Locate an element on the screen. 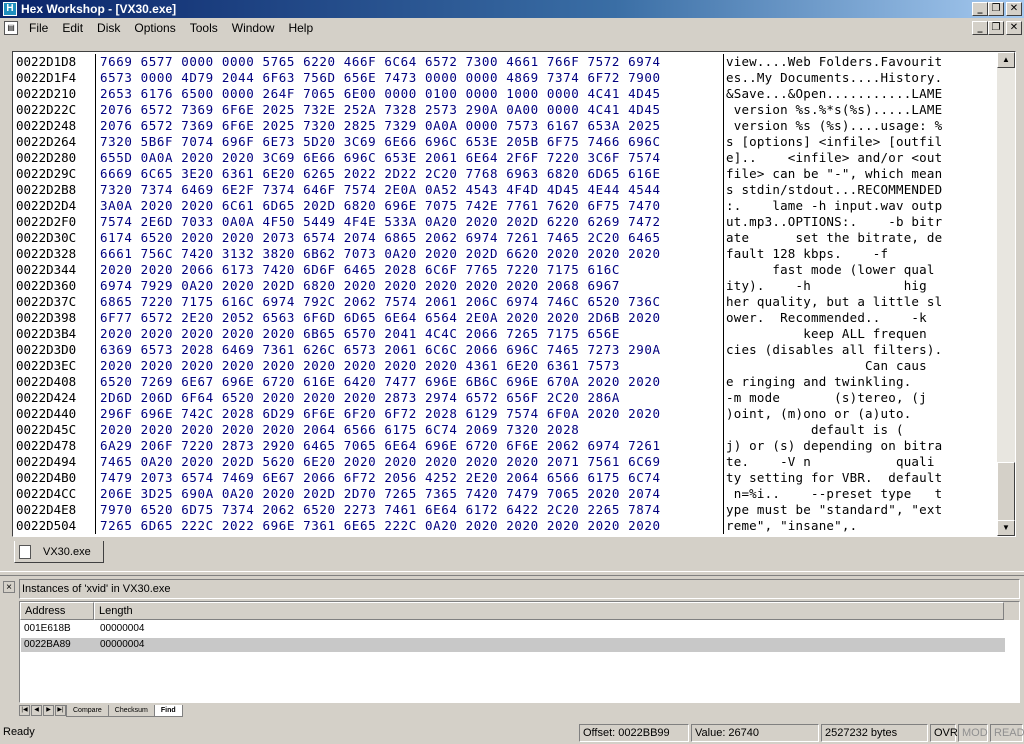 Image resolution: width=1024 pixels, height=744 pixels. last-tab-arrow-icon: ▶| is located at coordinates (60, 710).